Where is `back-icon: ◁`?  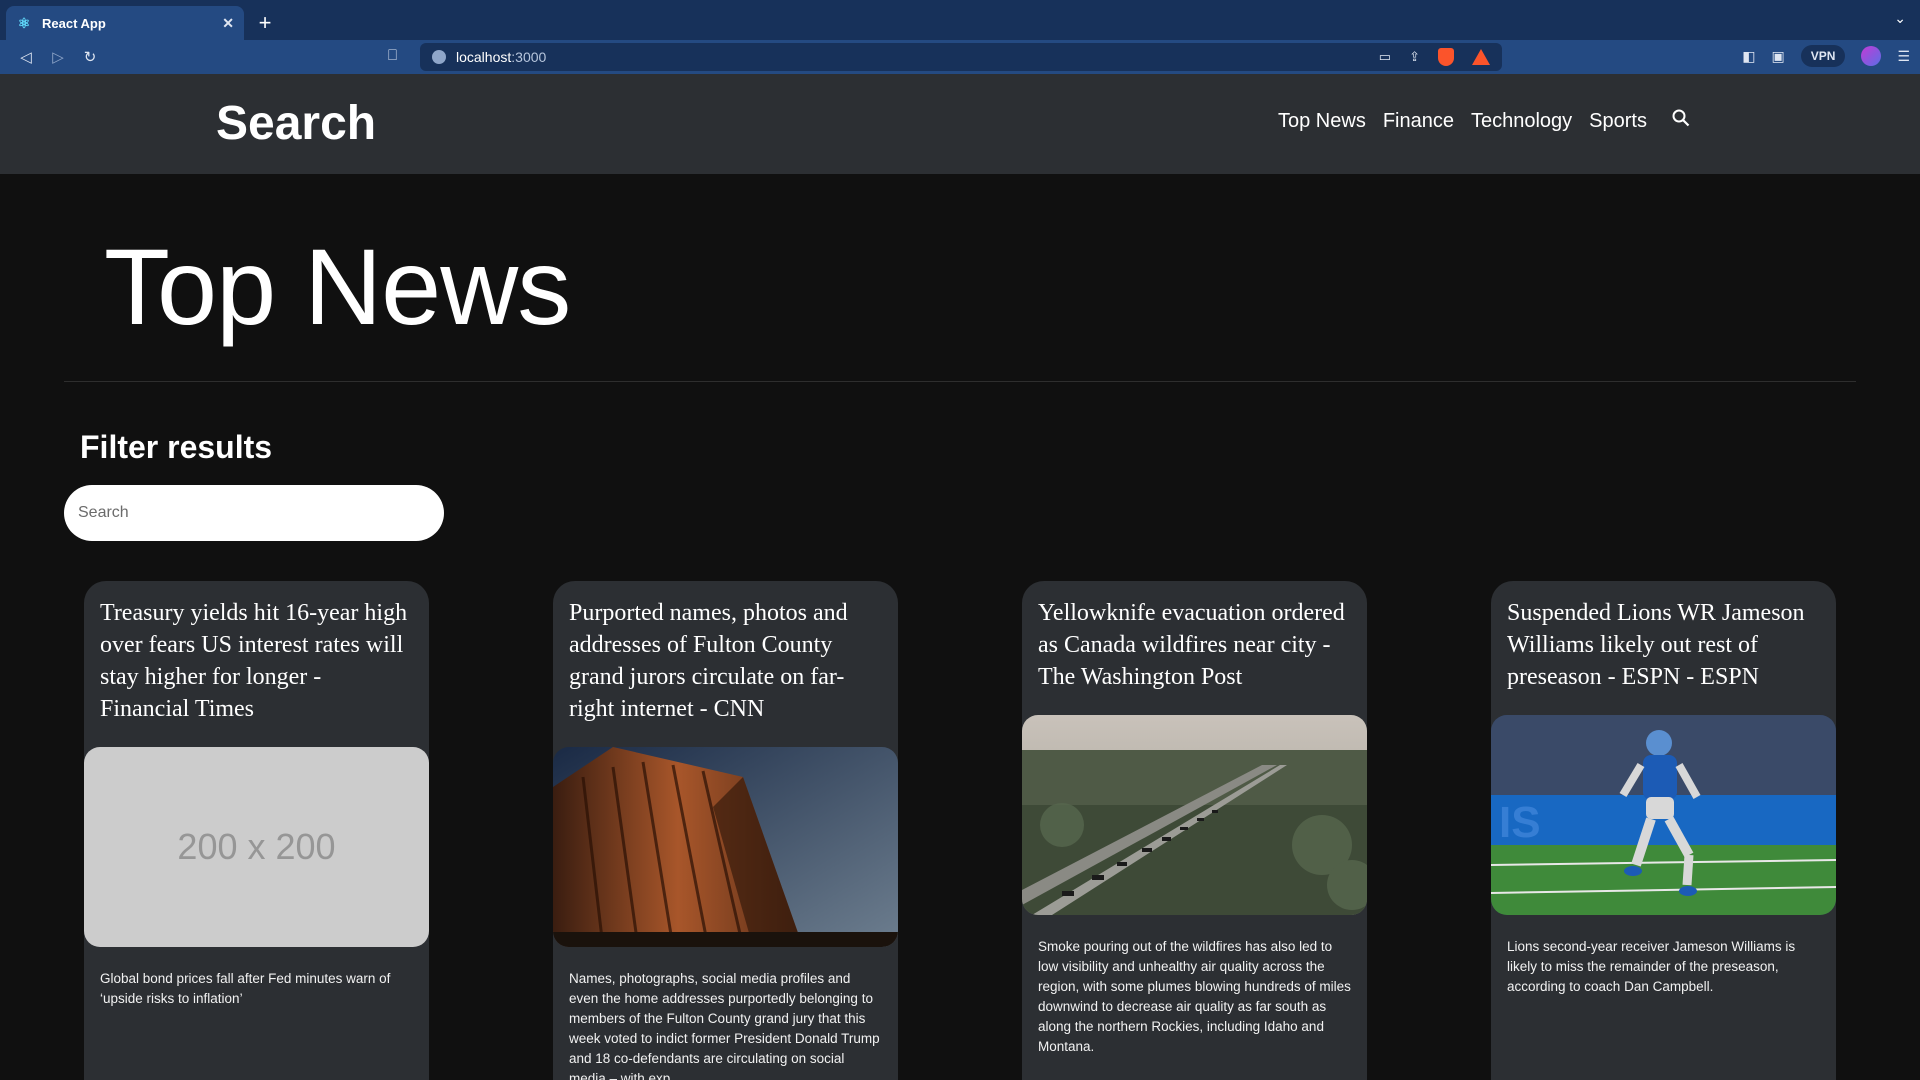
back-icon: ◁ is located at coordinates (26, 57).